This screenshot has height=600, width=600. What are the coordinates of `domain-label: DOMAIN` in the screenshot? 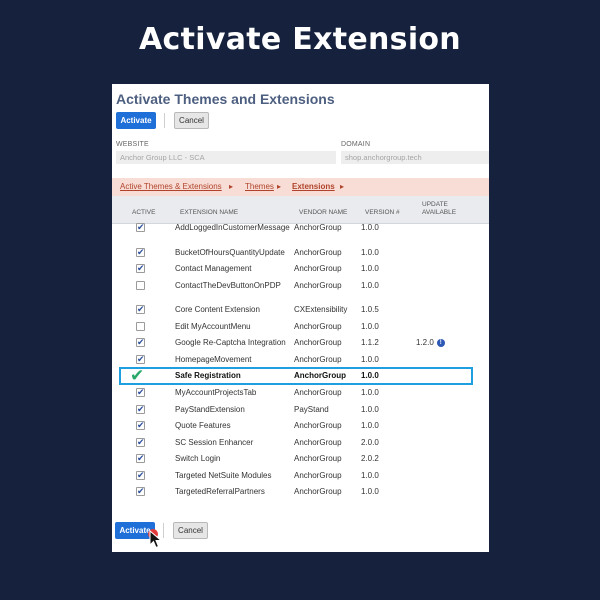 It's located at (356, 144).